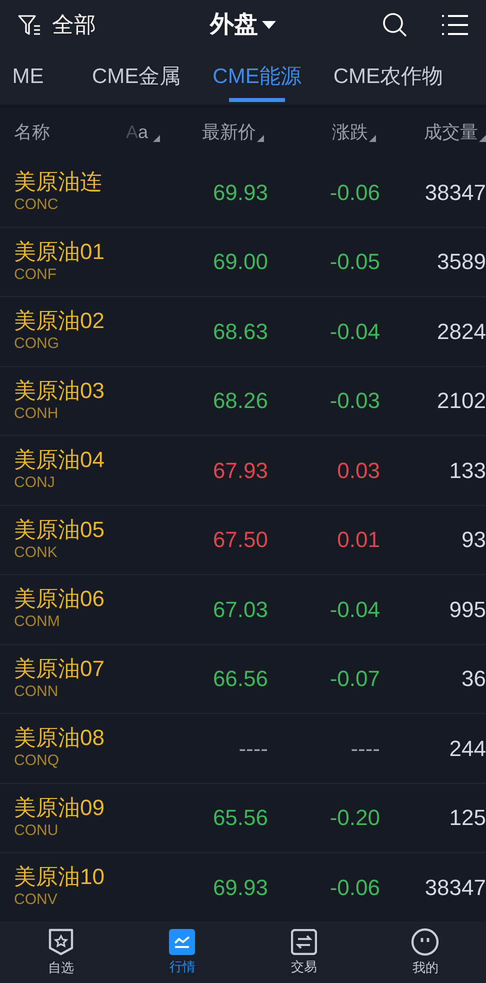 The width and height of the screenshot is (486, 983). Describe the element at coordinates (136, 77) in the screenshot. I see `market-tab: CME金属` at that location.